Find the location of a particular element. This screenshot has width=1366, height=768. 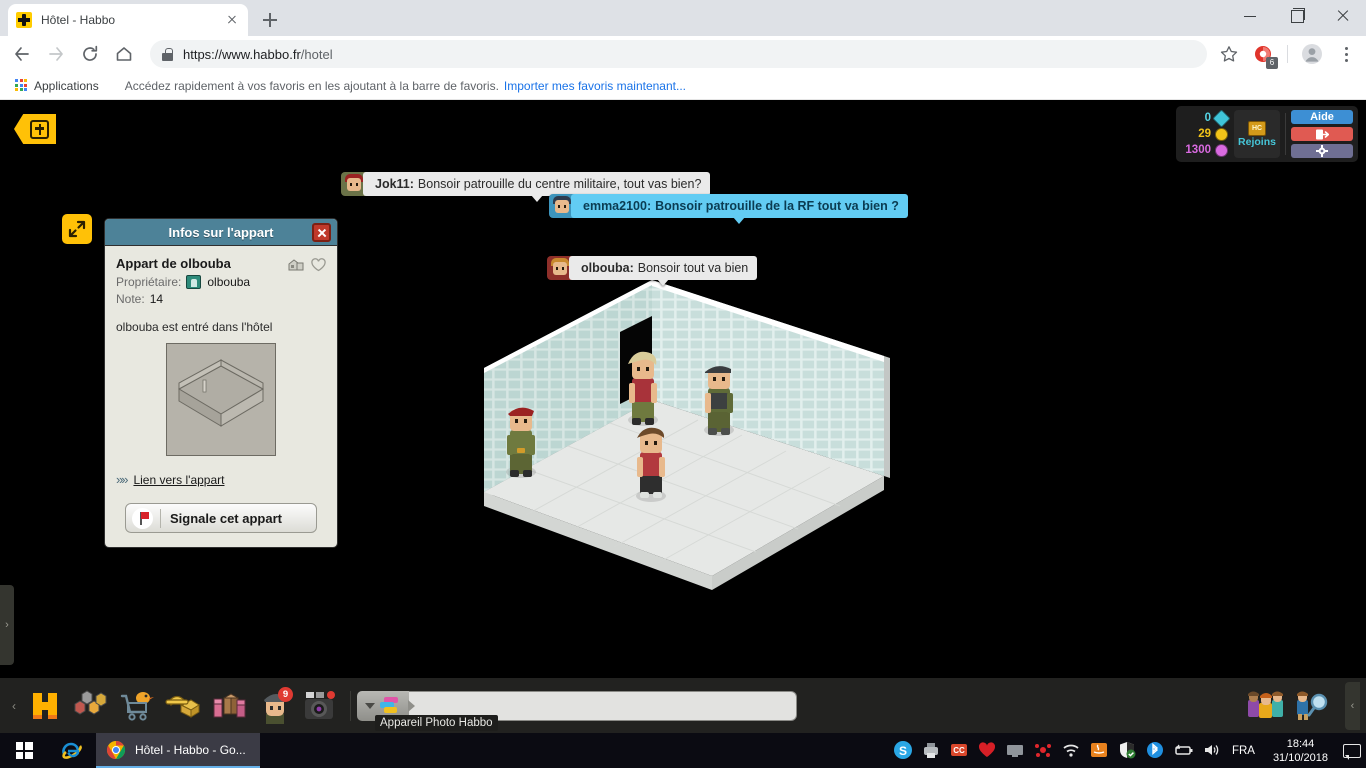

caret-down-icon is located at coordinates (370, 705).